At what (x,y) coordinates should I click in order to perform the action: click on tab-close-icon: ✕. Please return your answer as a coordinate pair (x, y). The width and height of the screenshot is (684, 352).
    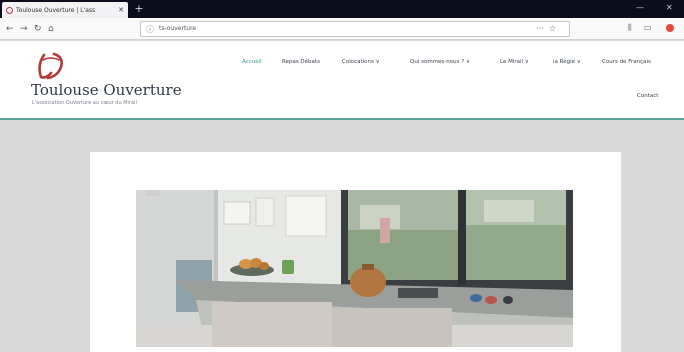
    Looking at the image, I should click on (121, 10).